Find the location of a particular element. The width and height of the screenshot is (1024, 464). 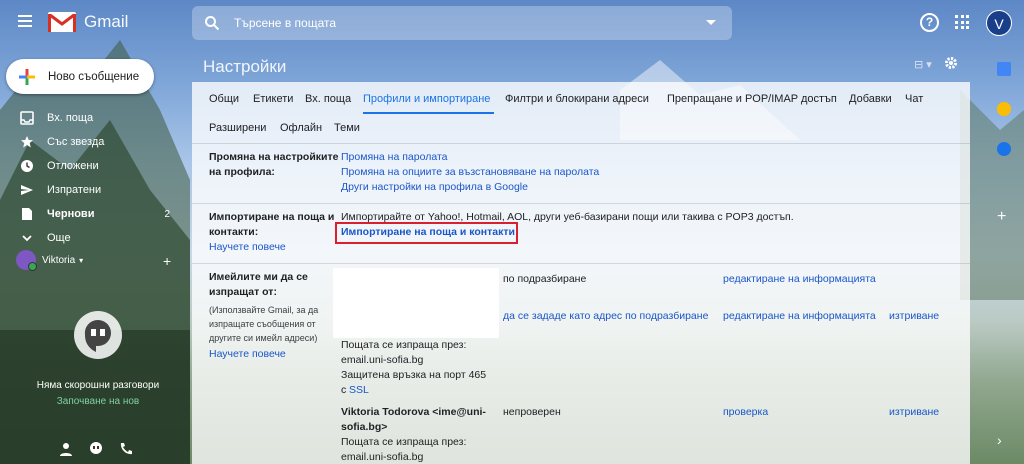

star-icon is located at coordinates (27, 142).